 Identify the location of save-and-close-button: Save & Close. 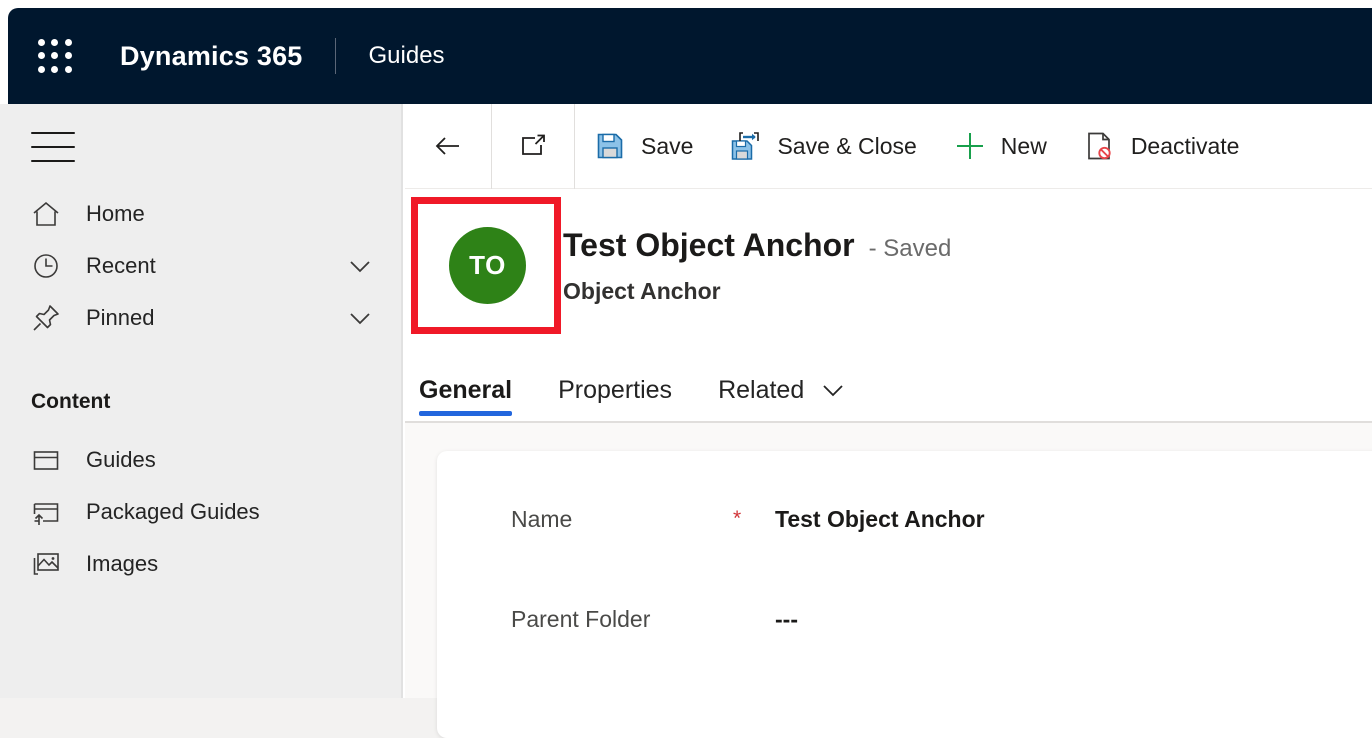
(822, 146).